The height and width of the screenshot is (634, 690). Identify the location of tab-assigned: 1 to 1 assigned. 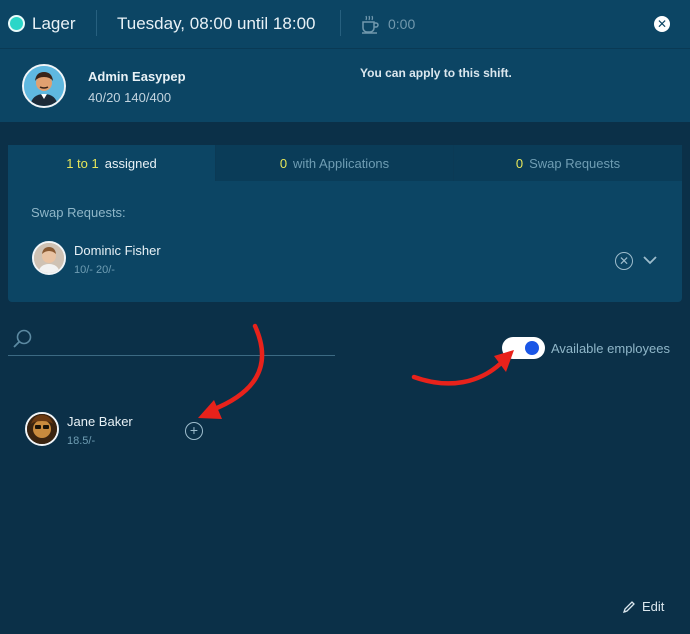
(112, 163).